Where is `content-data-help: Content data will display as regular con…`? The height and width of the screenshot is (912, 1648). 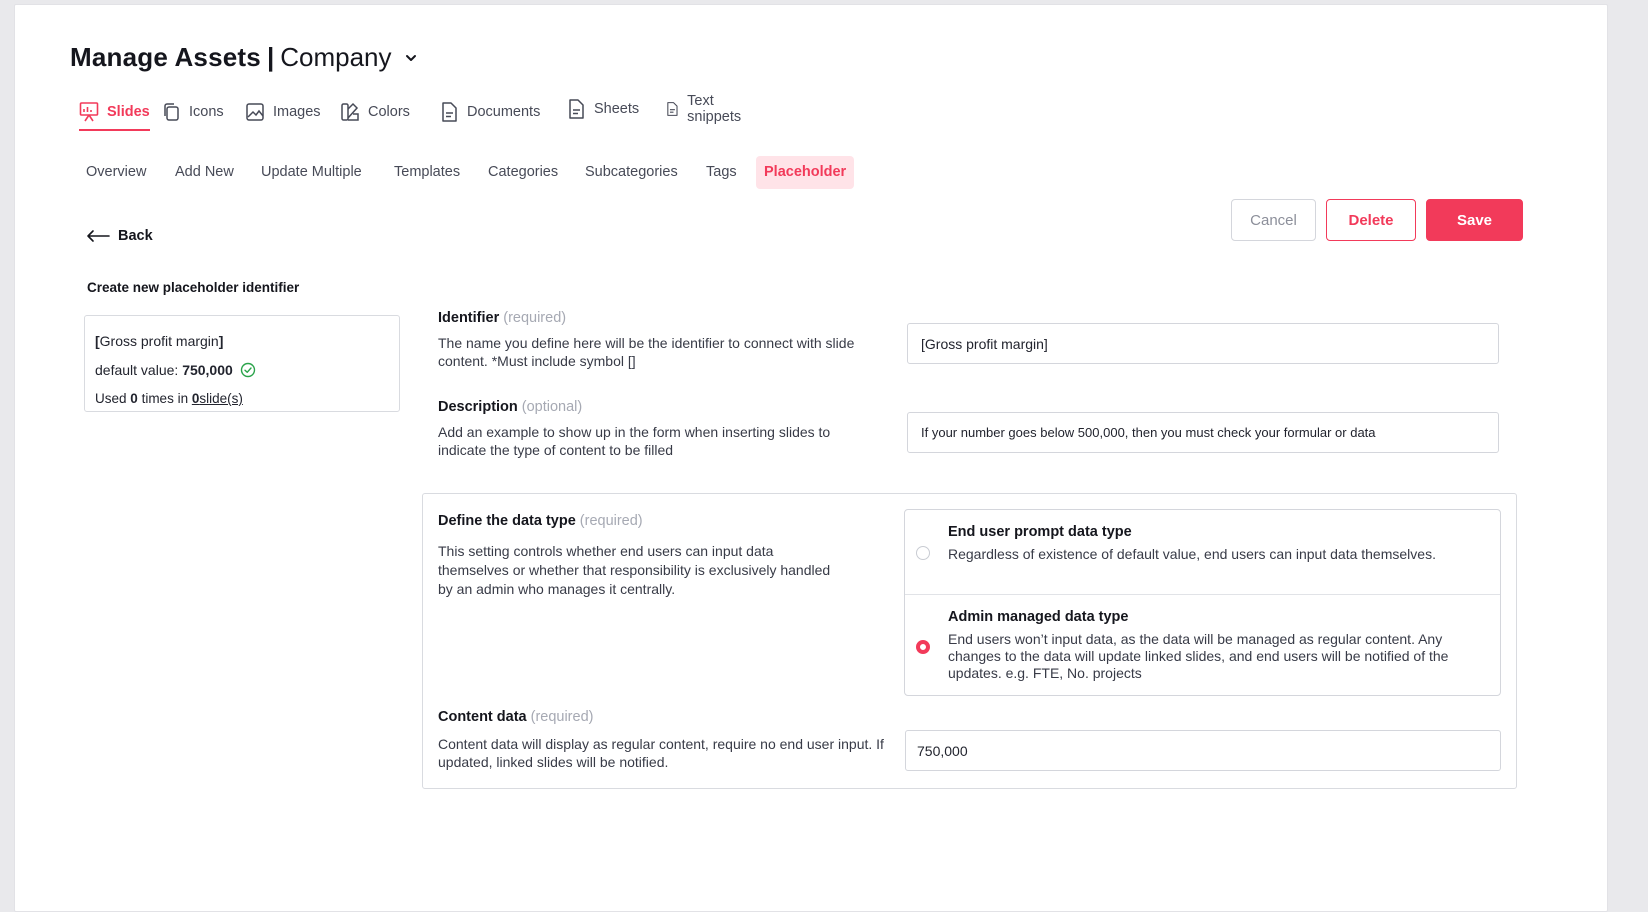
content-data-help: Content data will display as regular con… is located at coordinates (661, 753).